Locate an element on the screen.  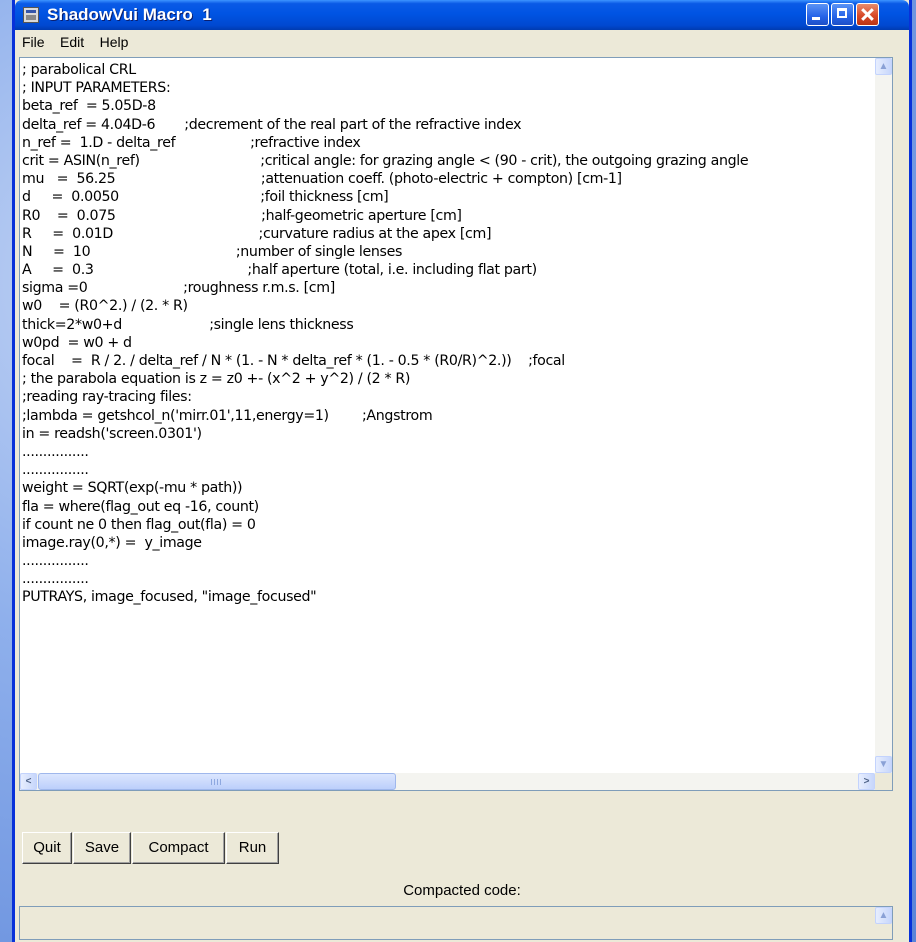
maximize-icon is located at coordinates (842, 14).